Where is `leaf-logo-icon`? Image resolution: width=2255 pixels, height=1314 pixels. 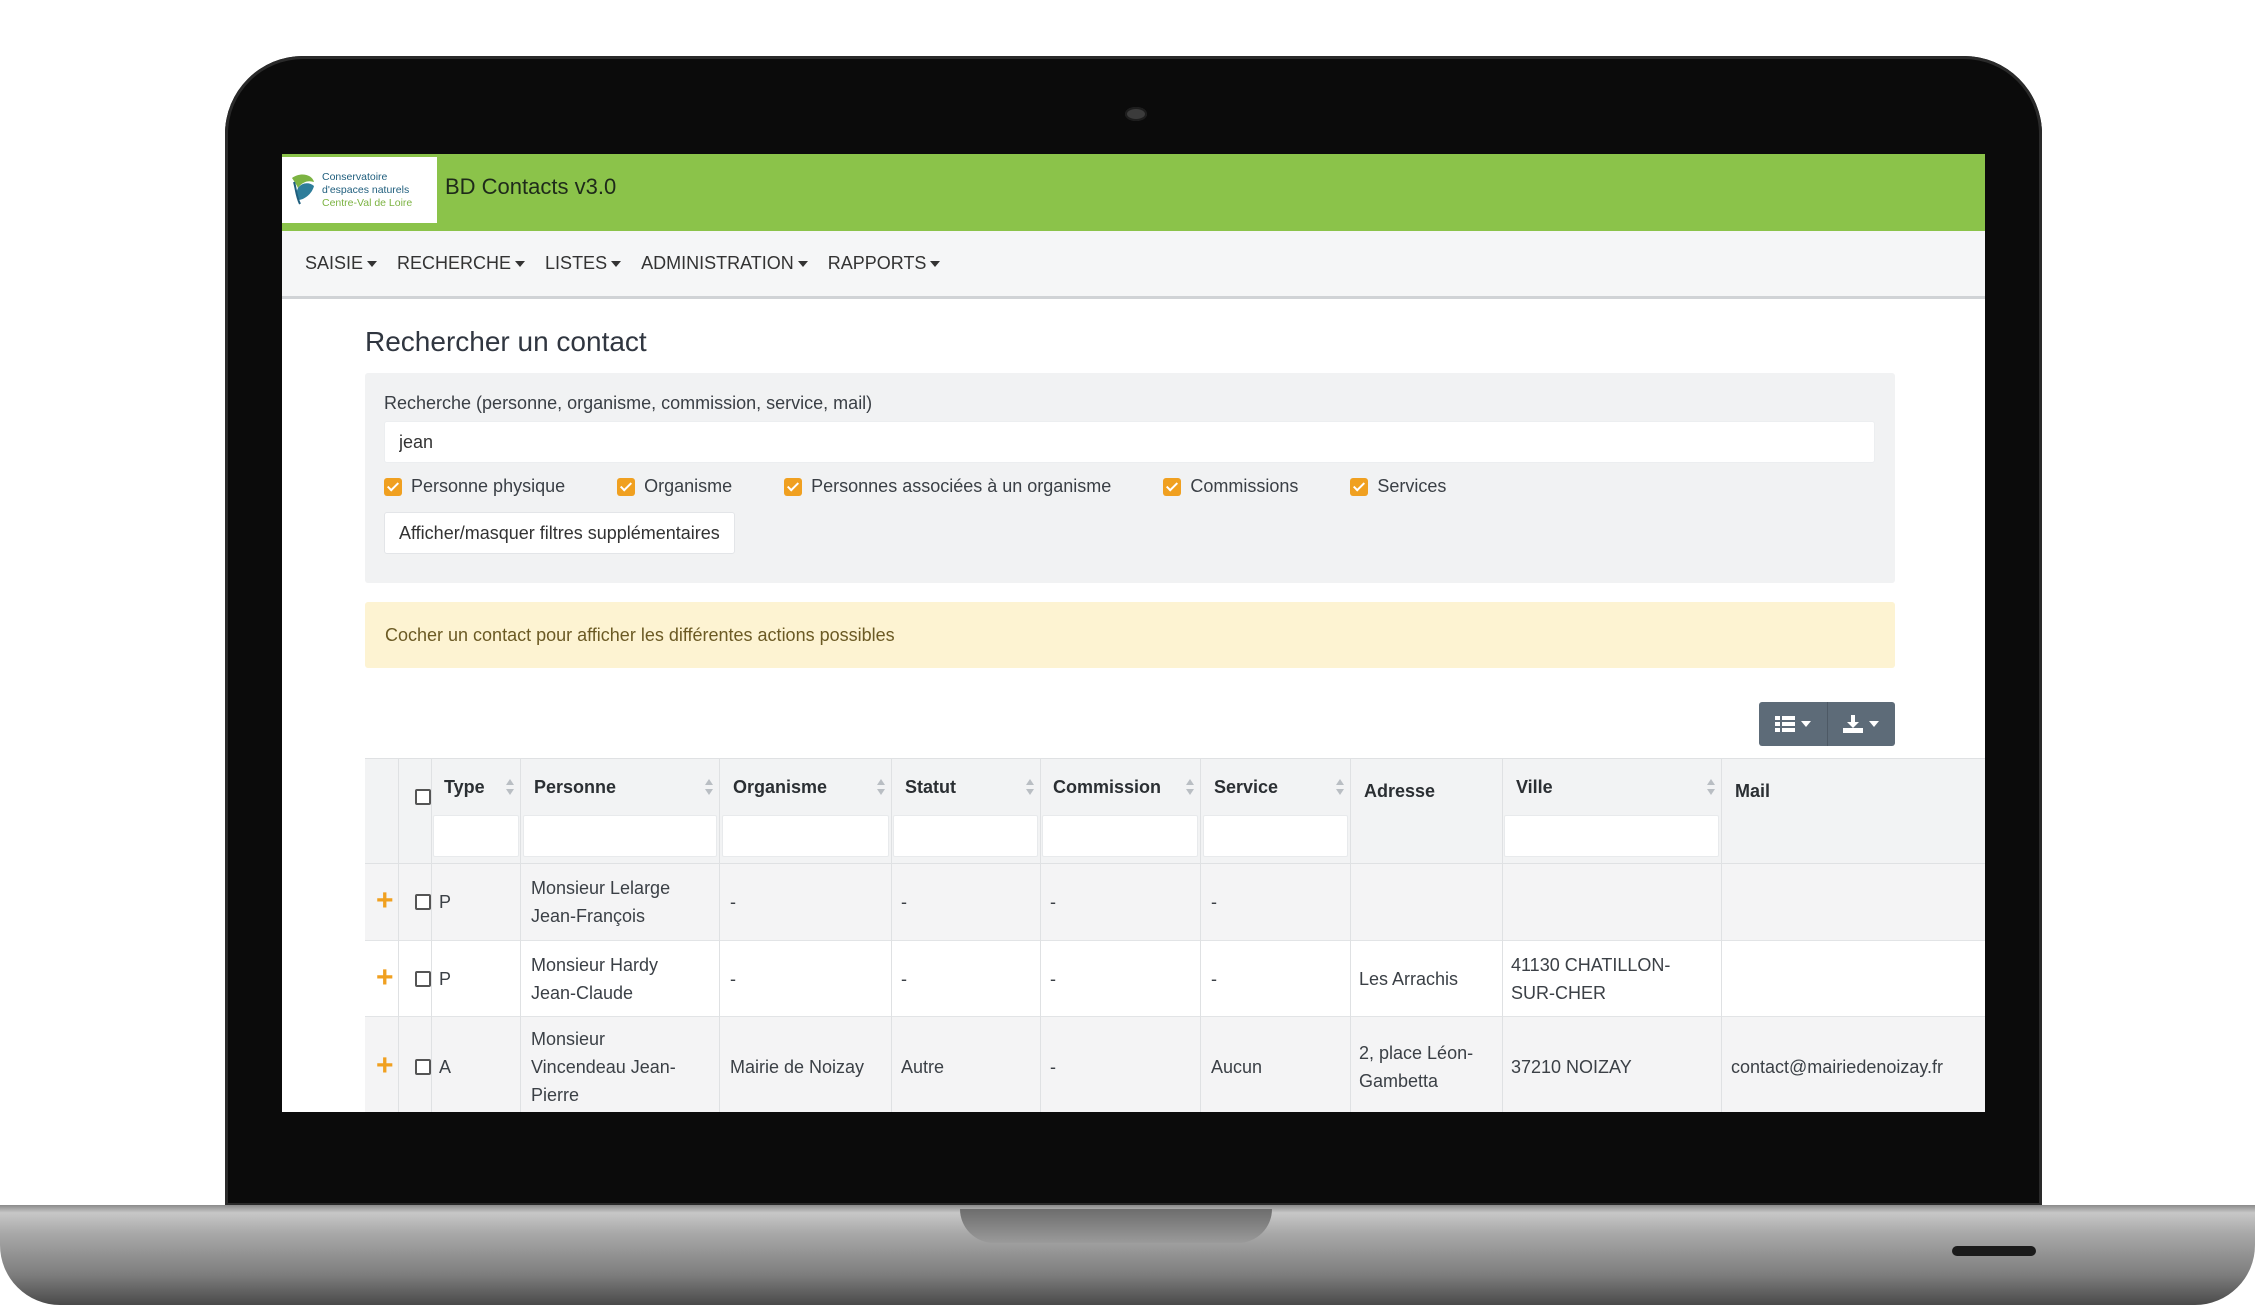
leaf-logo-icon is located at coordinates (303, 189).